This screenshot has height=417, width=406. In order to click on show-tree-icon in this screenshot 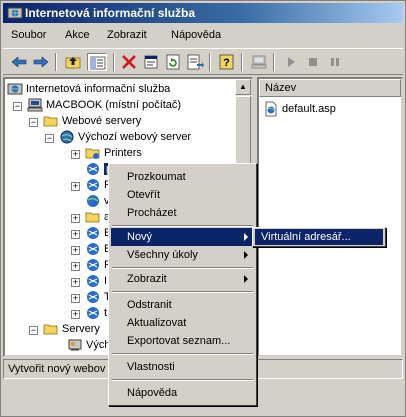, I will do `click(97, 62)`.